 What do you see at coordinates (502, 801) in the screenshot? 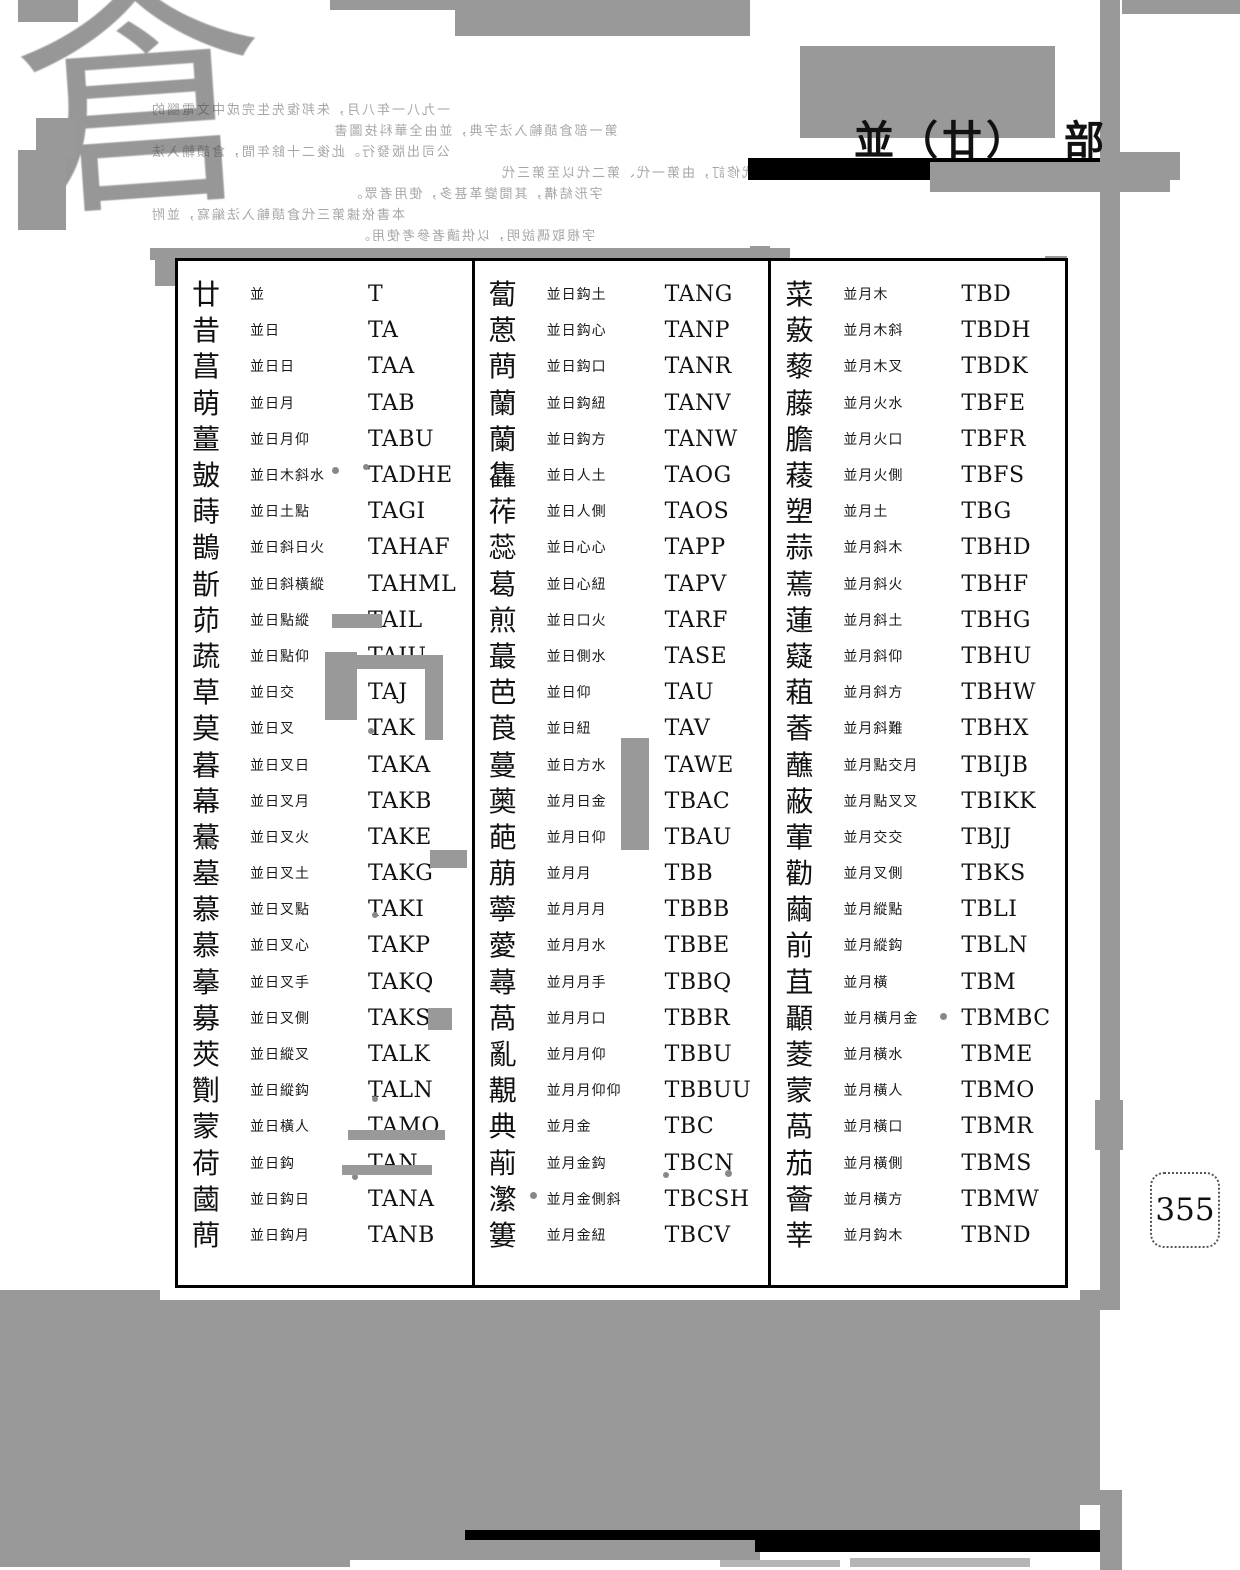
I see `entry-character: 薁` at bounding box center [502, 801].